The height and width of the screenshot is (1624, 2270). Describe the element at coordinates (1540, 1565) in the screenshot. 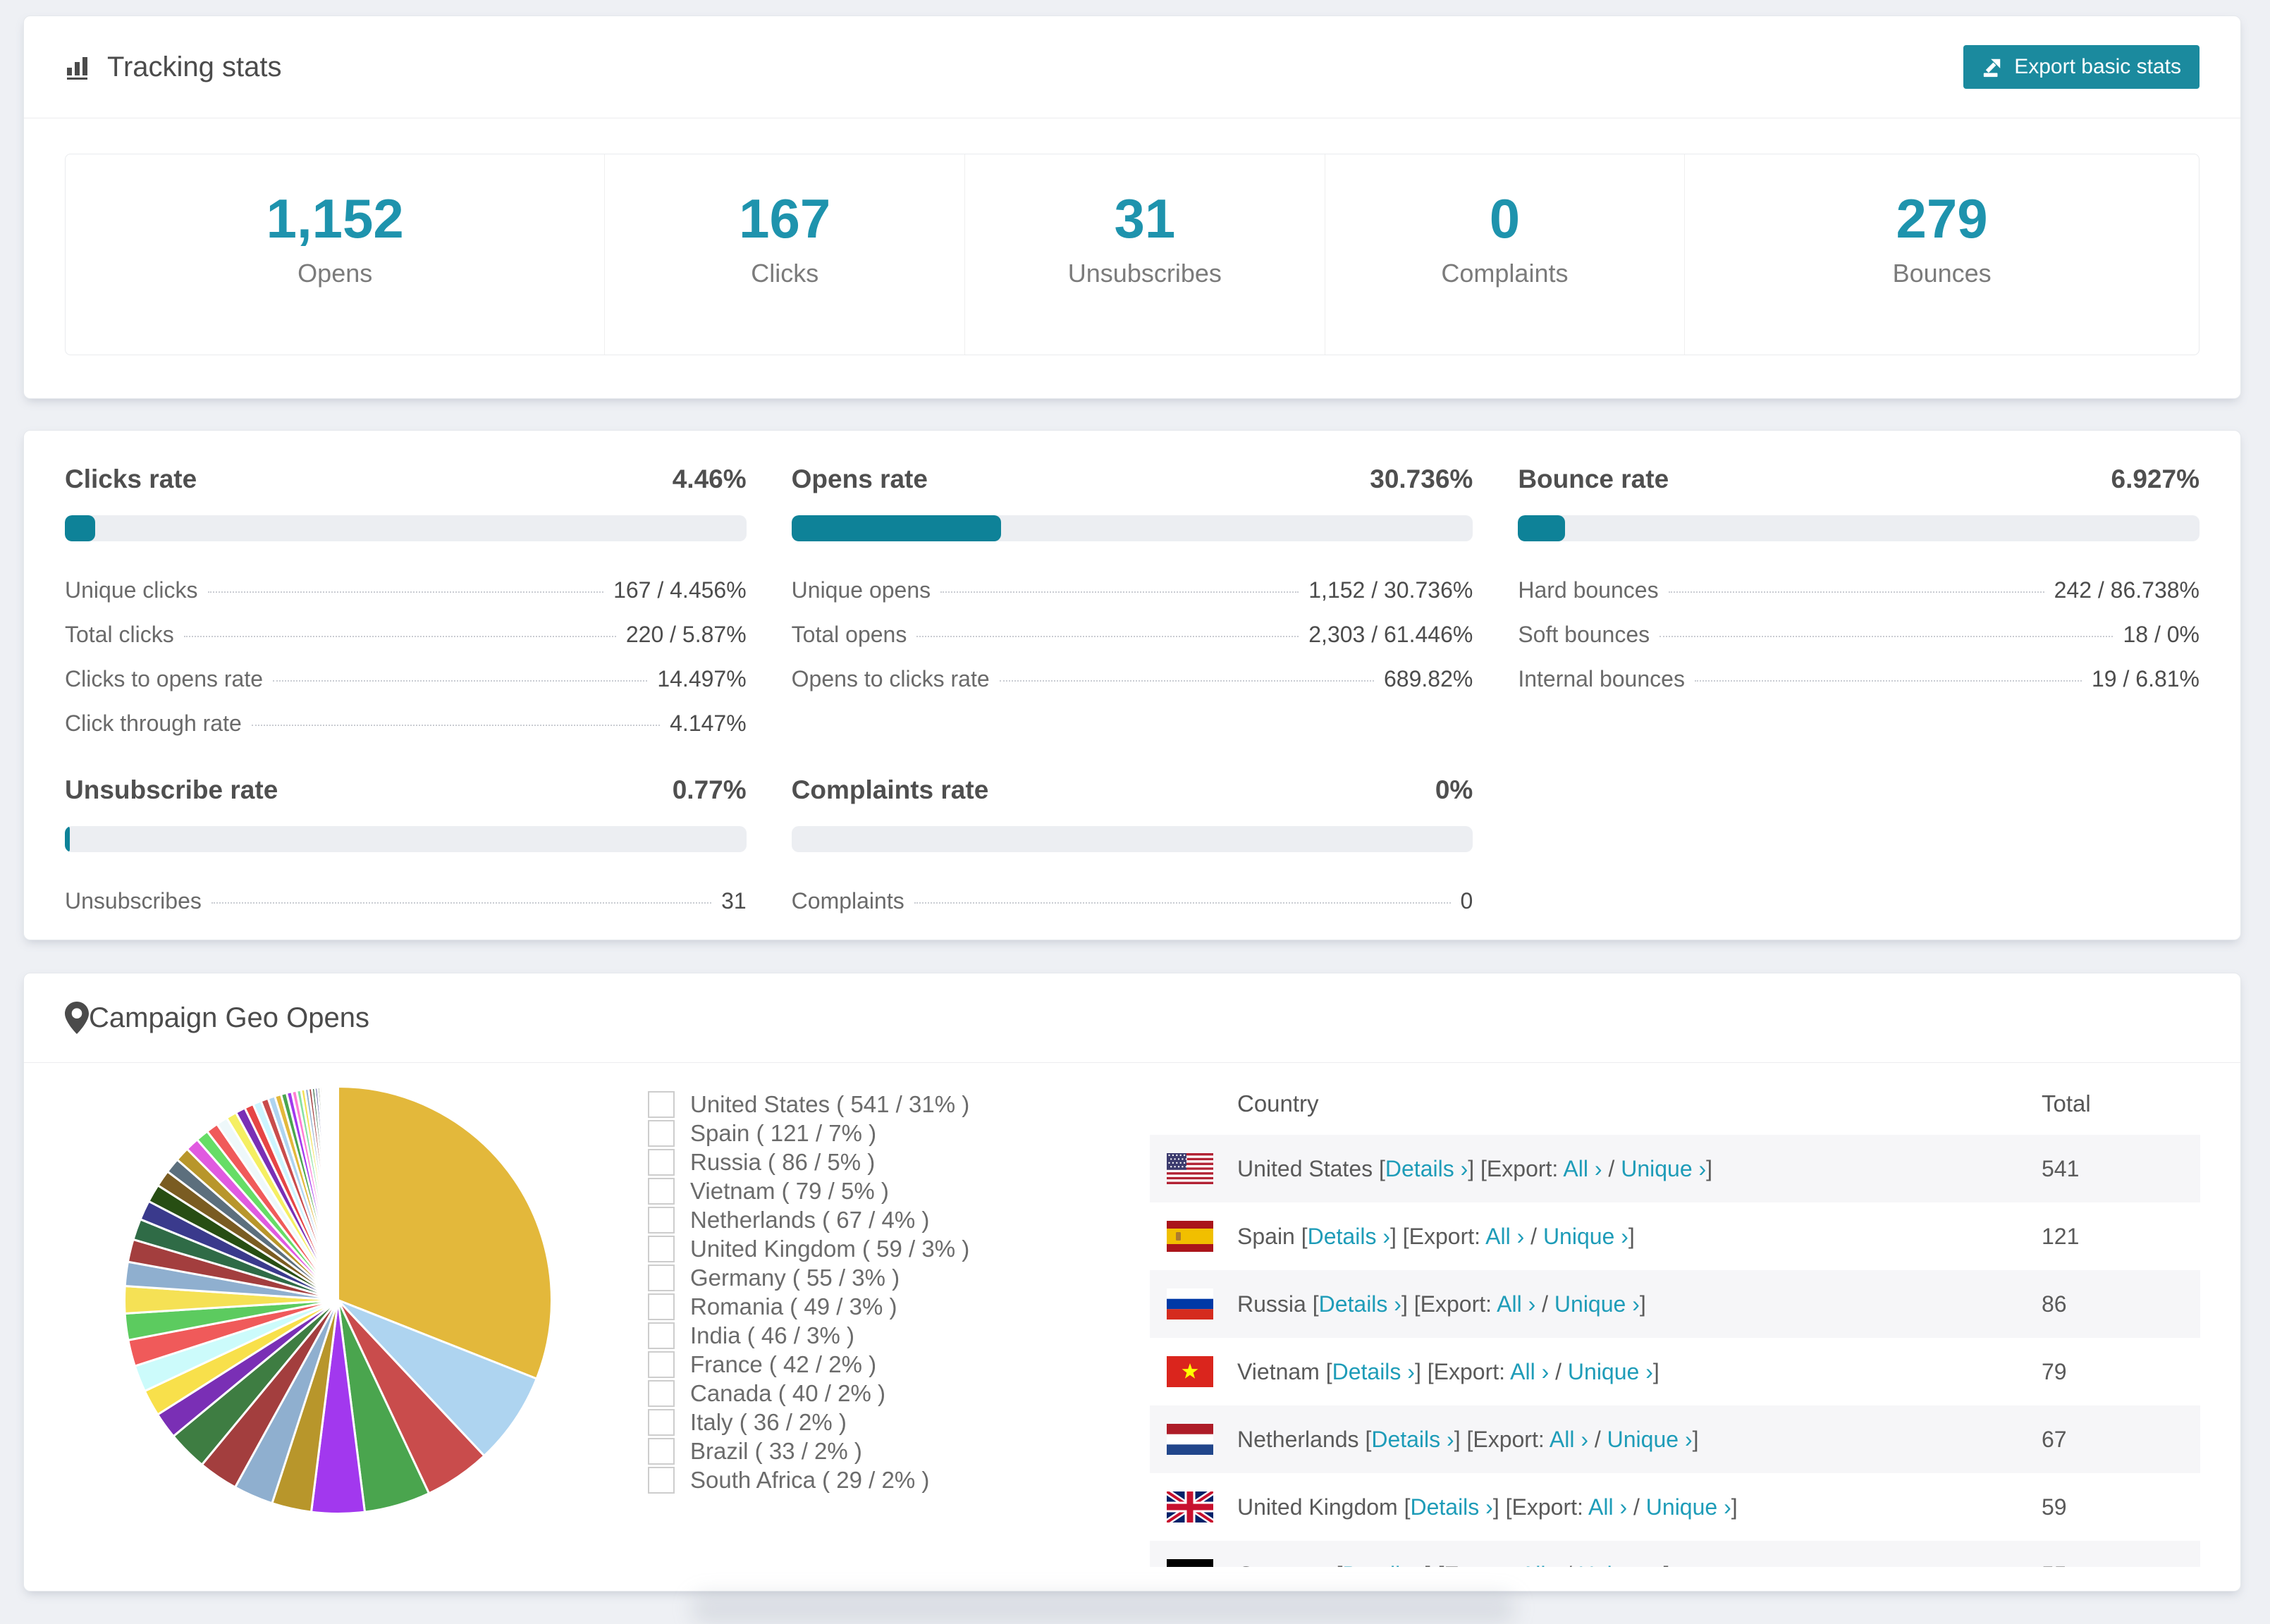

I see `export-all-link-germany: All ›` at that location.